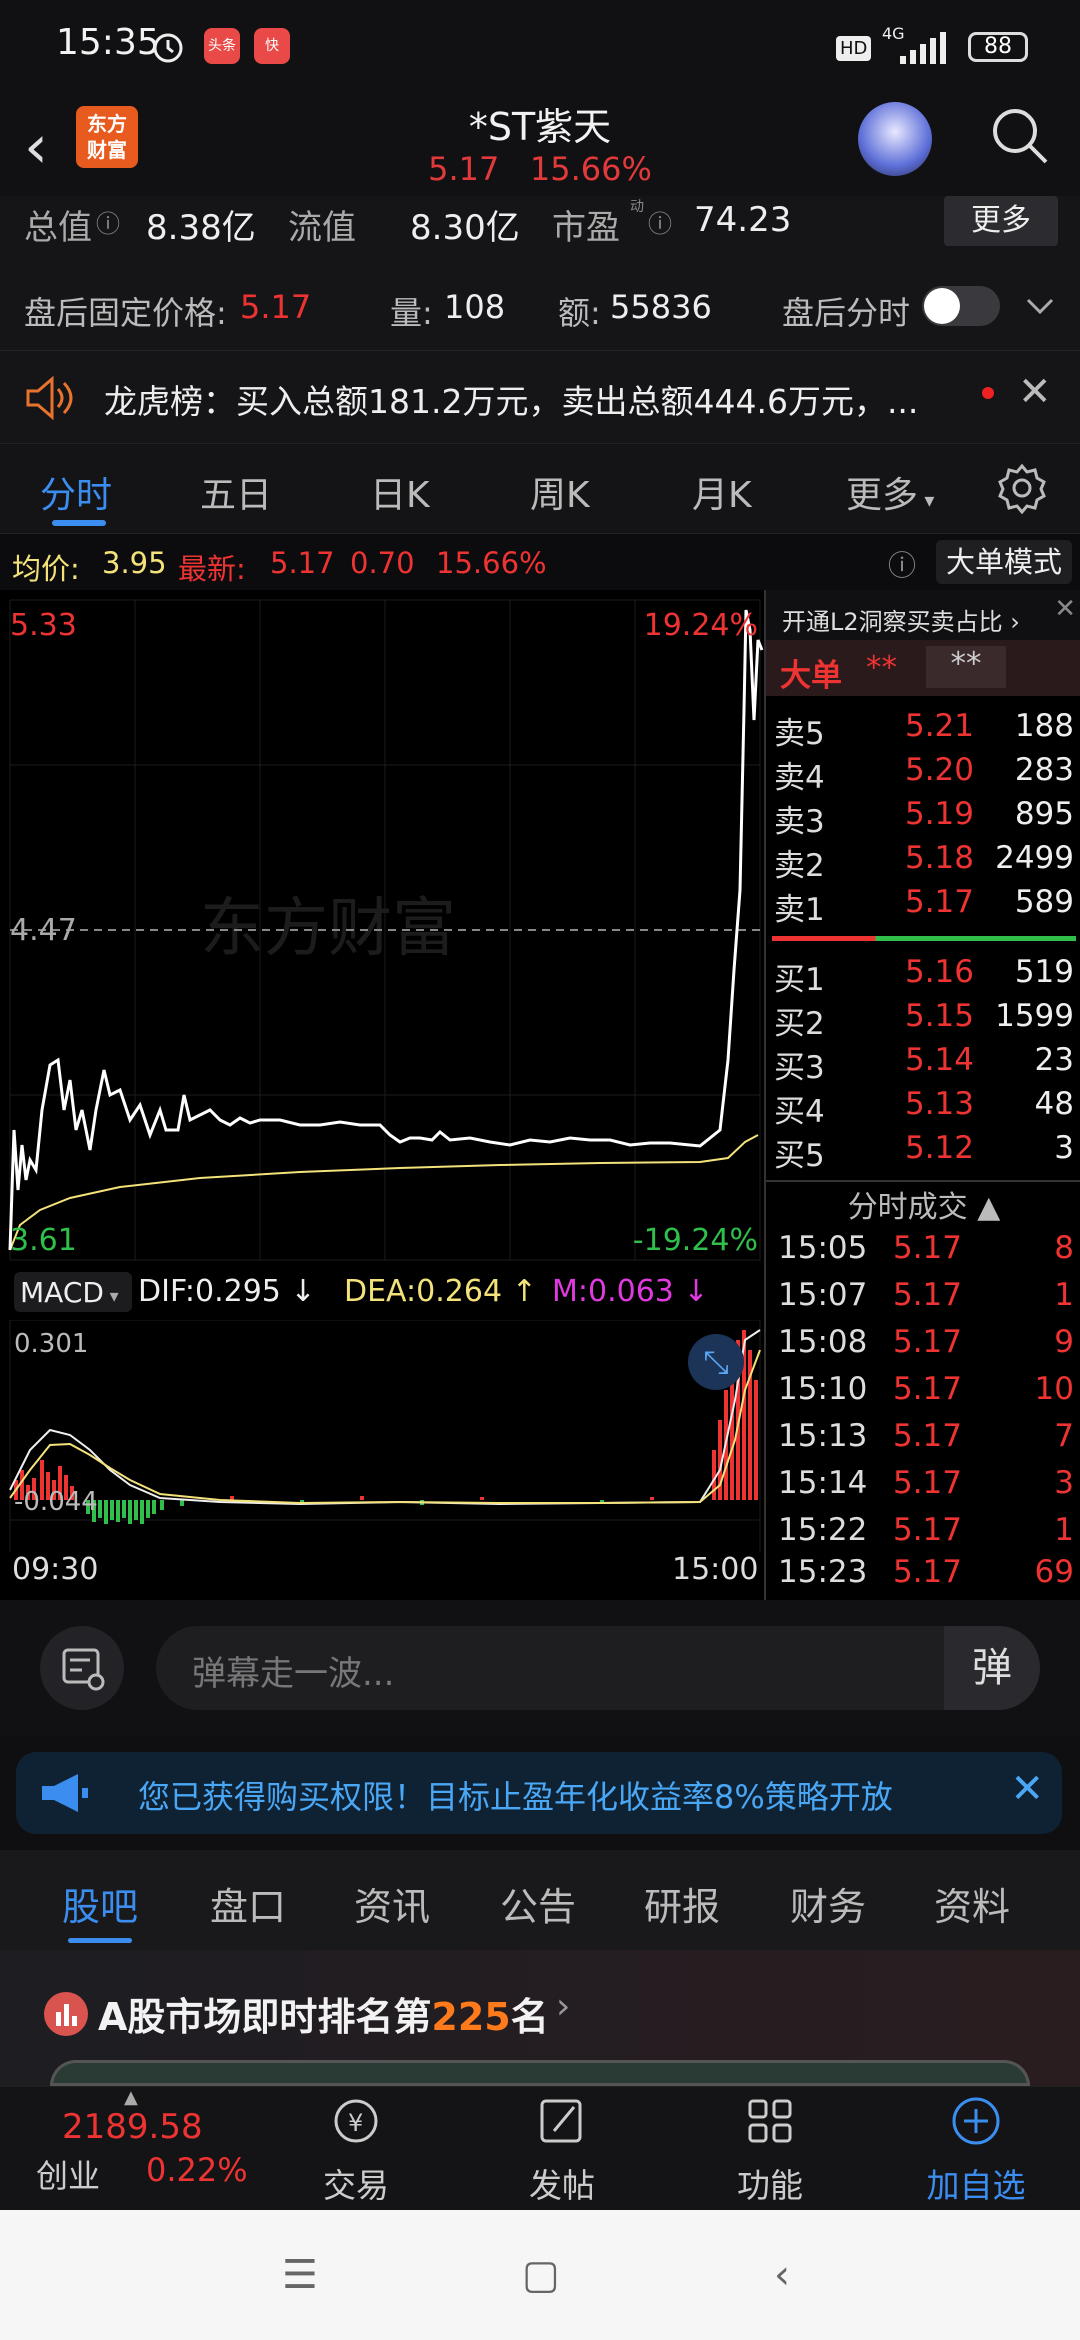 The width and height of the screenshot is (1080, 2340). What do you see at coordinates (227, 1291) in the screenshot?
I see `macd-dif: DIF:0.295 ↓` at bounding box center [227, 1291].